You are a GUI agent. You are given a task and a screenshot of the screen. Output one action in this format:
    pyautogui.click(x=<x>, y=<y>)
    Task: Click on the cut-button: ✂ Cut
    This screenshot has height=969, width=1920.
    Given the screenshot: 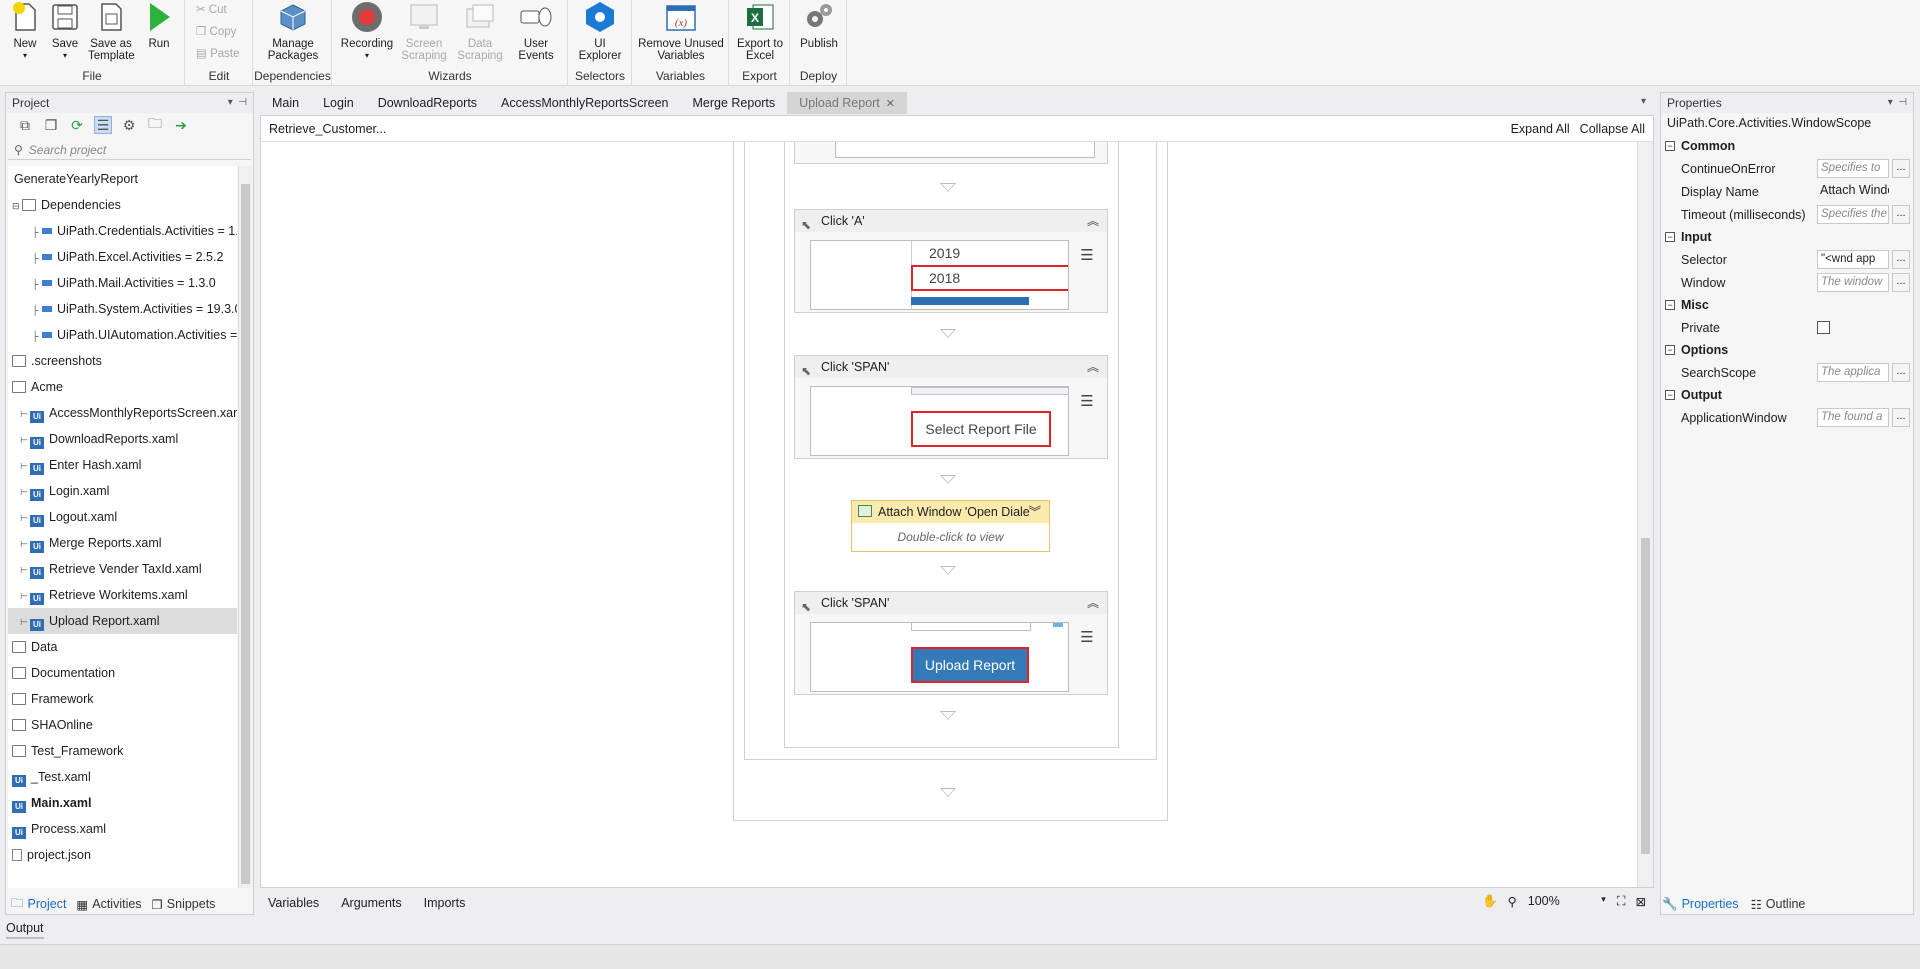 What is the action you would take?
    pyautogui.click(x=211, y=9)
    